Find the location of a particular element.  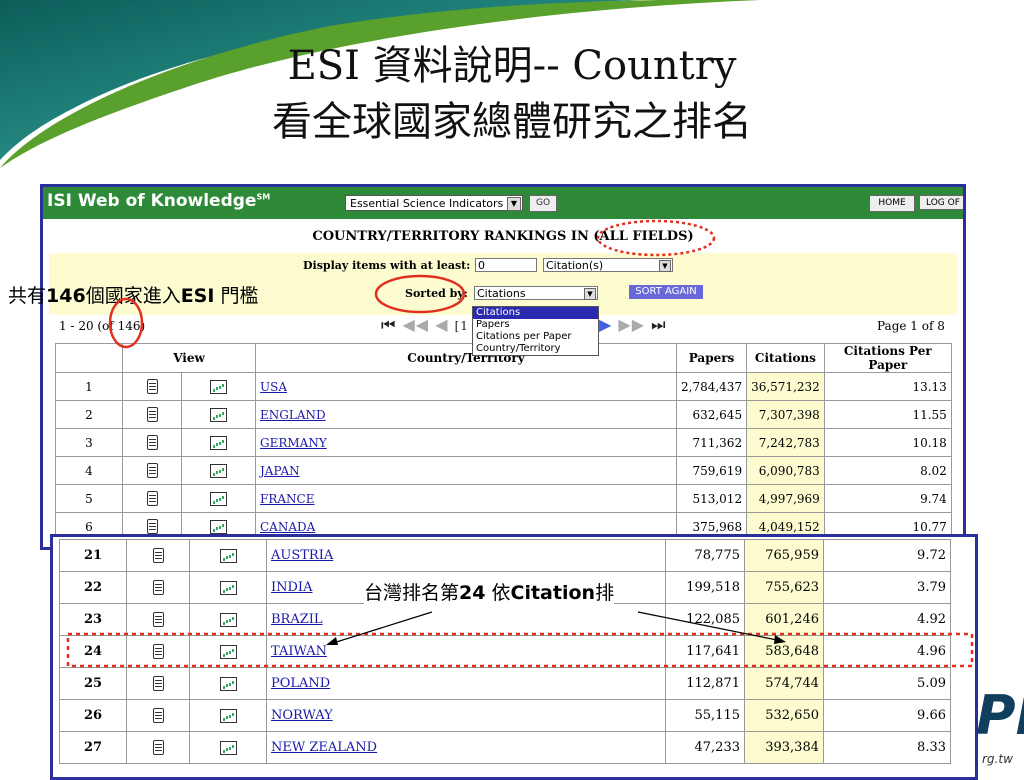

country-link: BRAZIL is located at coordinates (297, 619).